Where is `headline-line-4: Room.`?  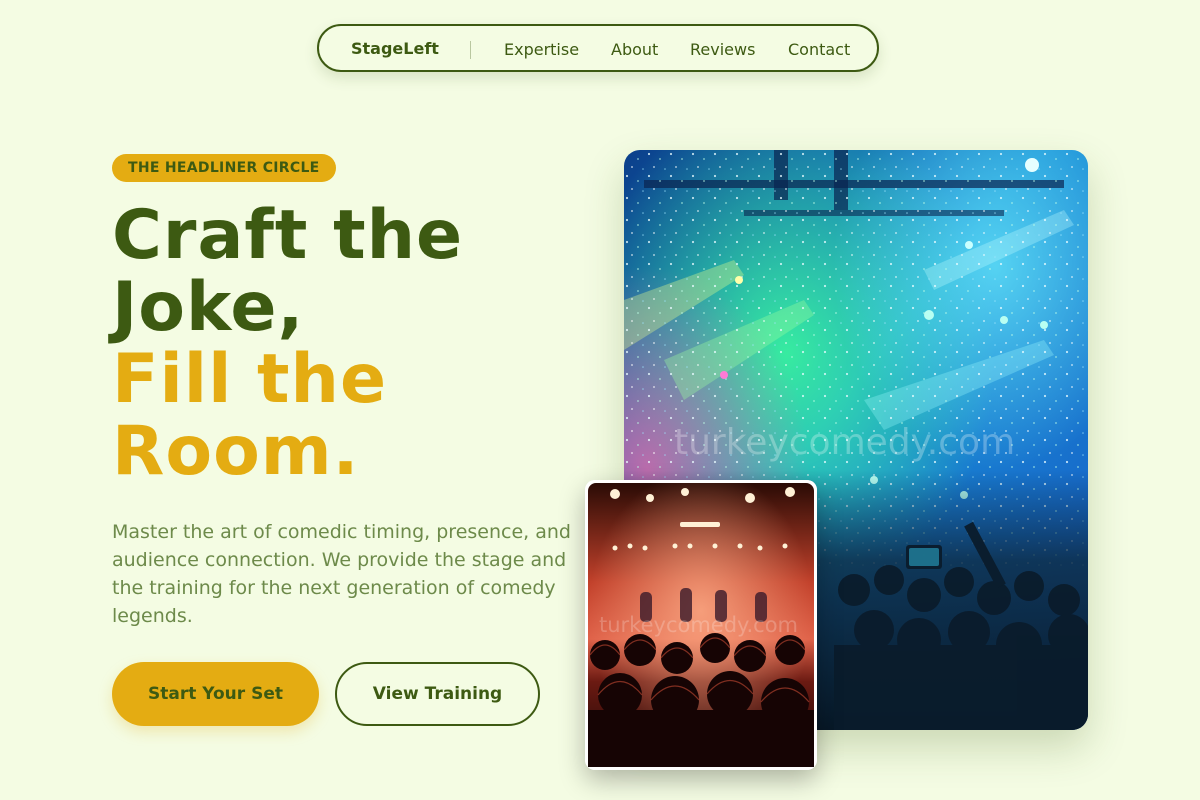 headline-line-4: Room. is located at coordinates (236, 451).